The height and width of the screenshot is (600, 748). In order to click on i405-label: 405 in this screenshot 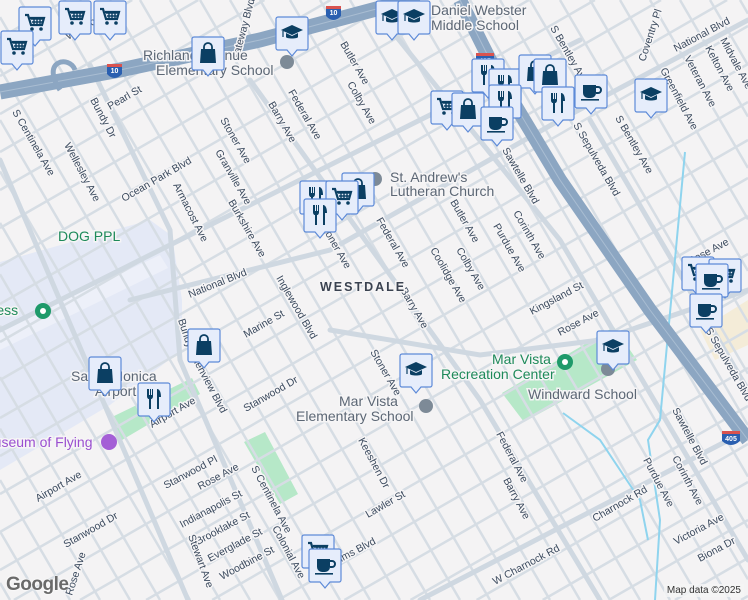, I will do `click(731, 439)`.